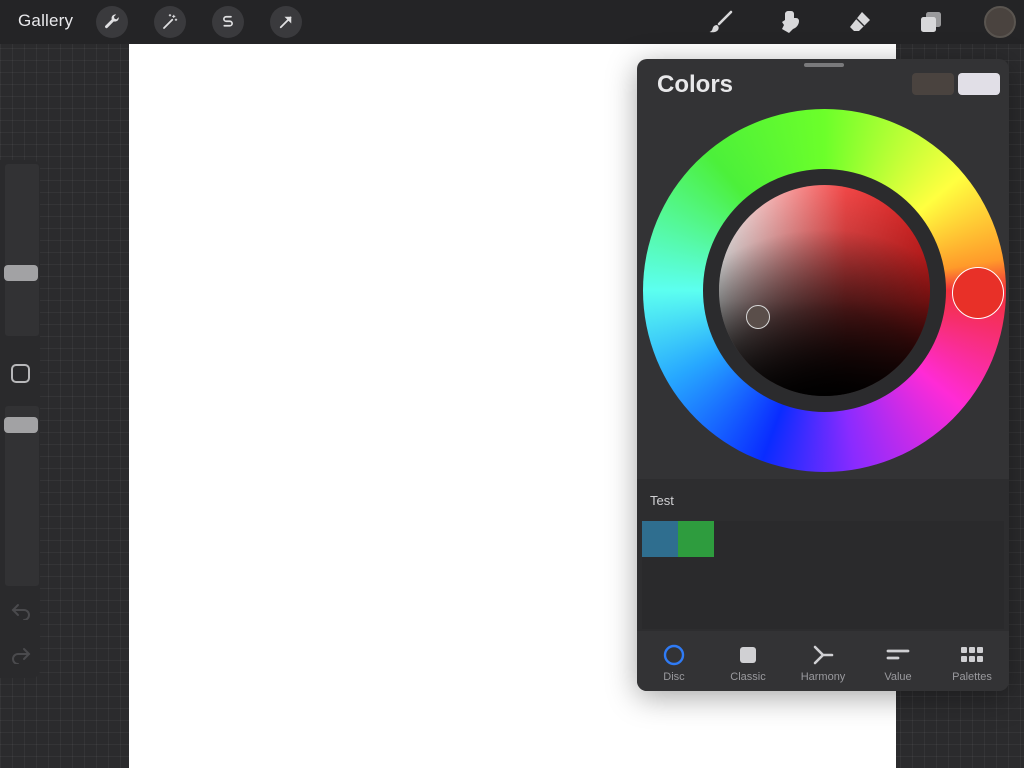 Image resolution: width=1024 pixels, height=768 pixels. I want to click on selection-button, so click(228, 22).